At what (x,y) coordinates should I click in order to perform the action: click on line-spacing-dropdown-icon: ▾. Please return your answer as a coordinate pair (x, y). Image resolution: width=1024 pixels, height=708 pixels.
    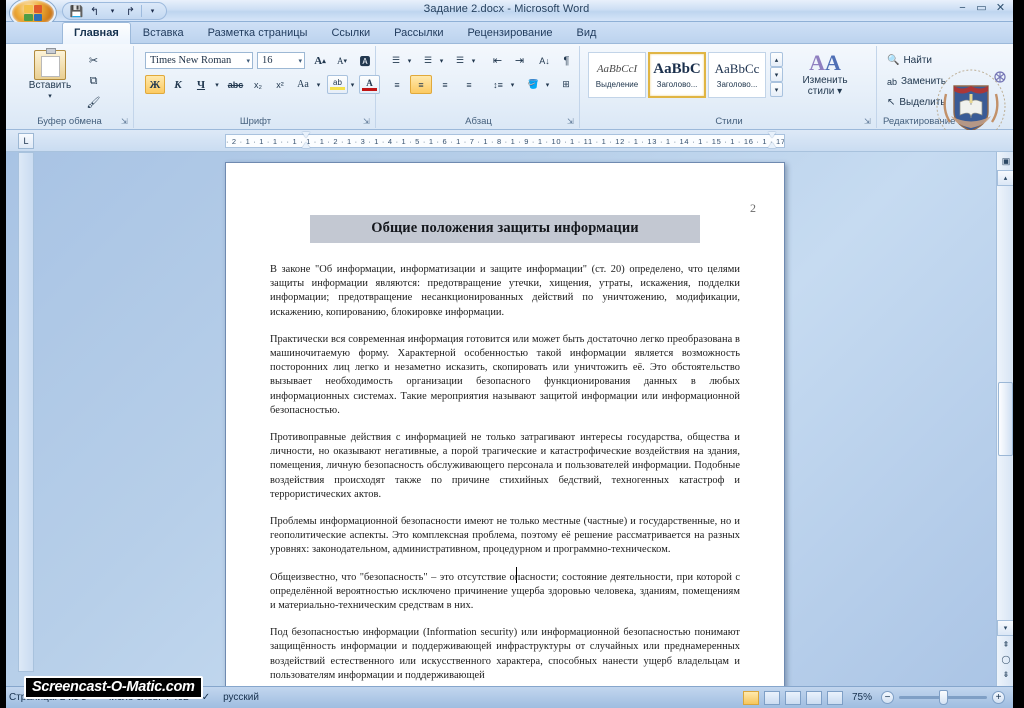
    Looking at the image, I should click on (512, 84).